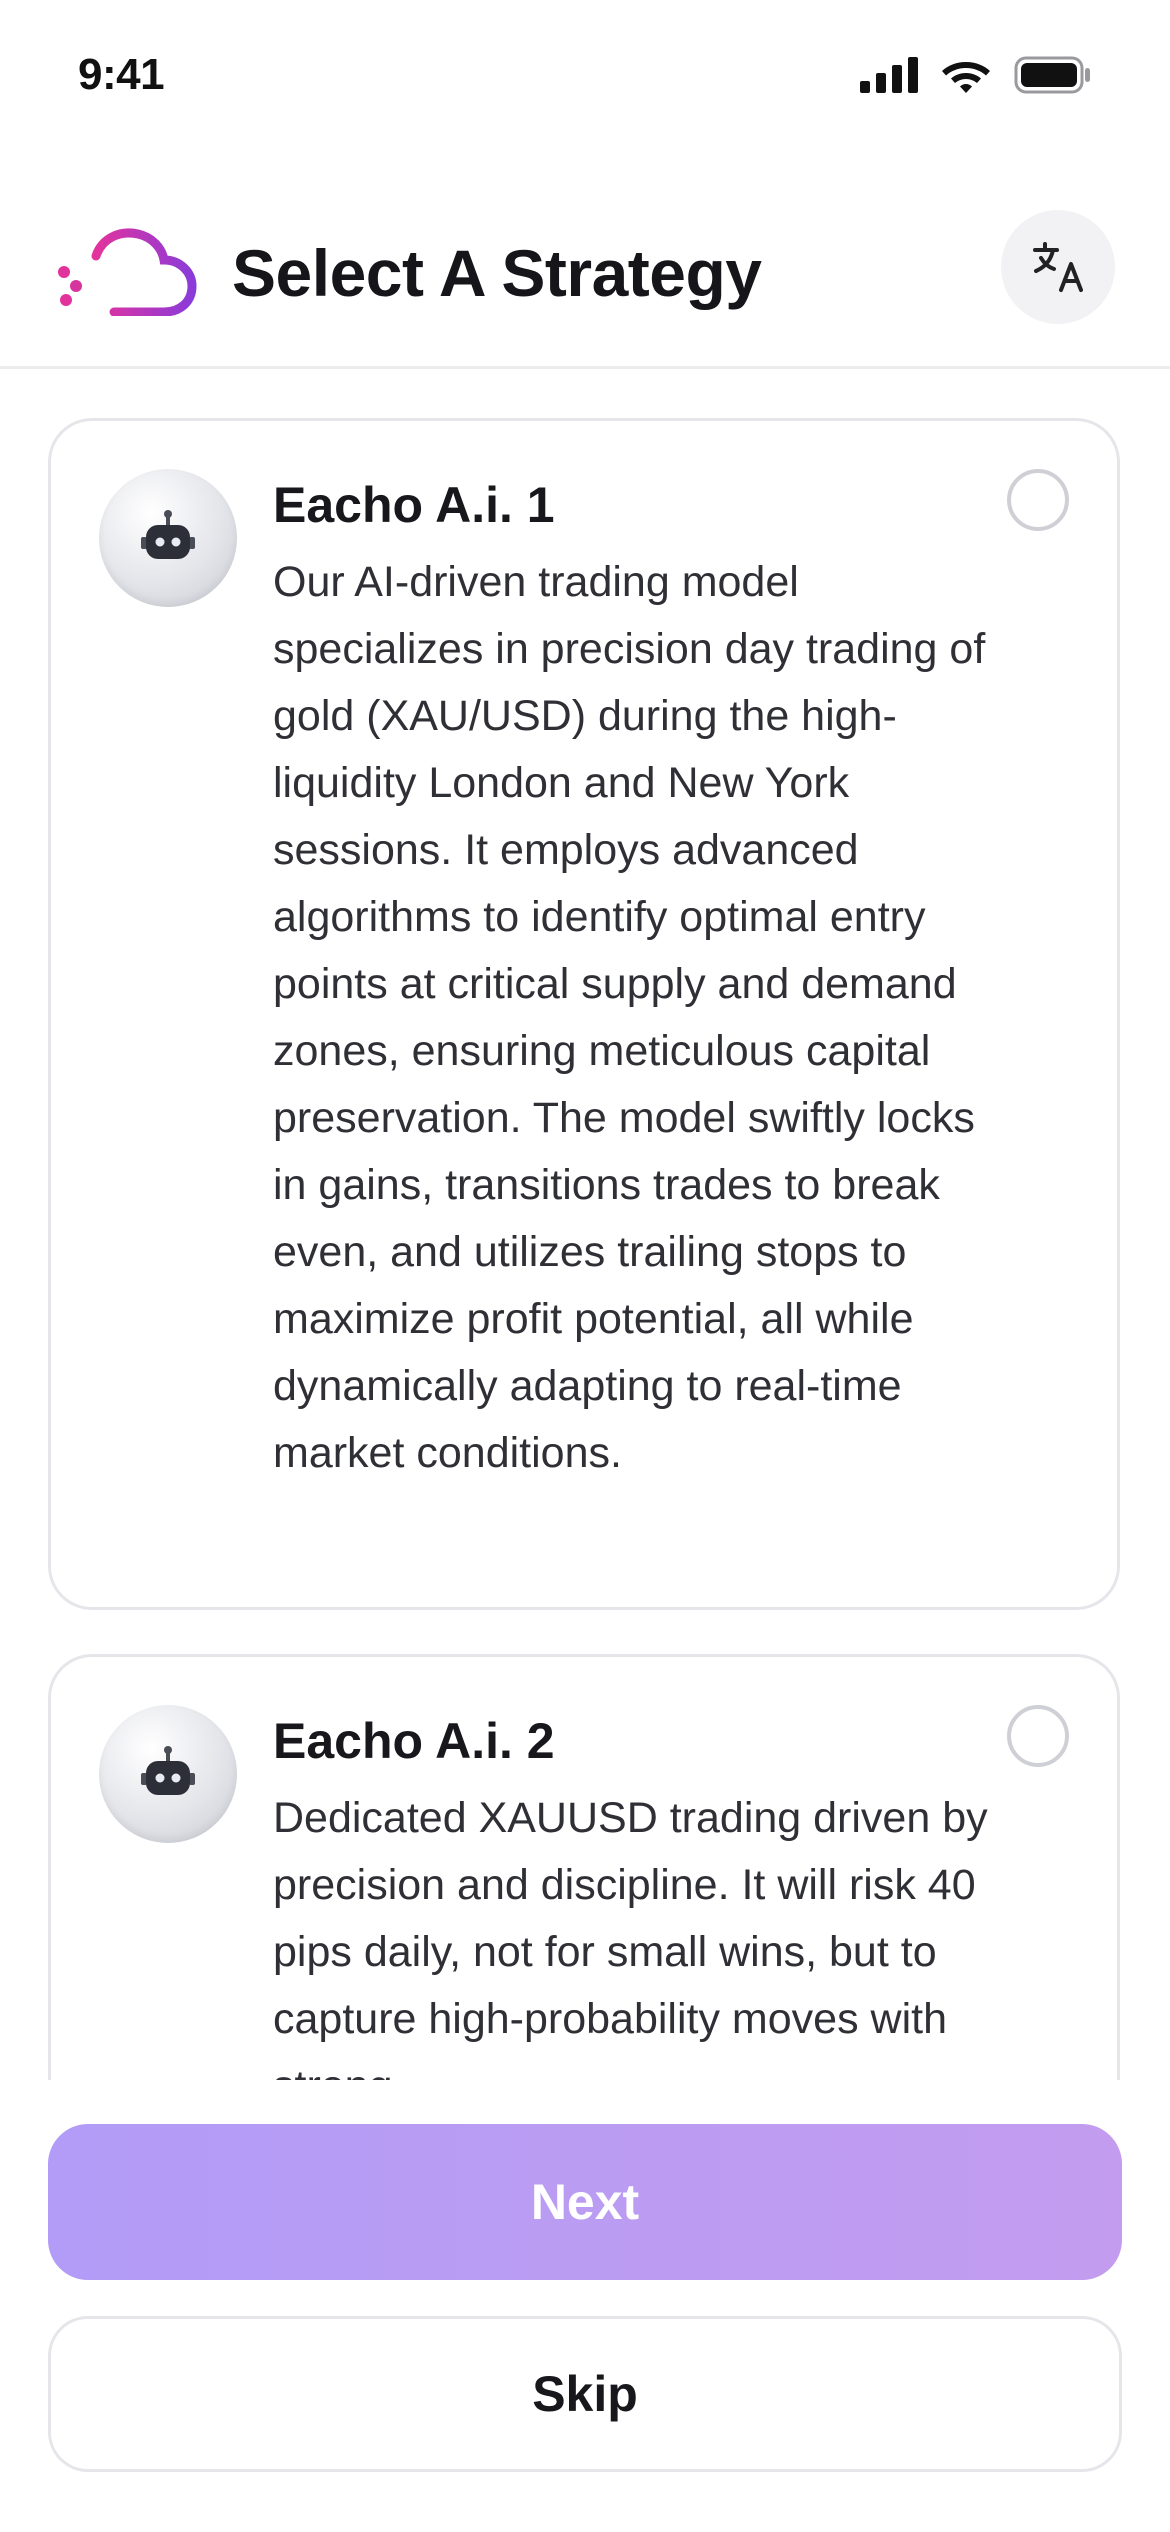  Describe the element at coordinates (585, 2202) in the screenshot. I see `next-button: Next` at that location.